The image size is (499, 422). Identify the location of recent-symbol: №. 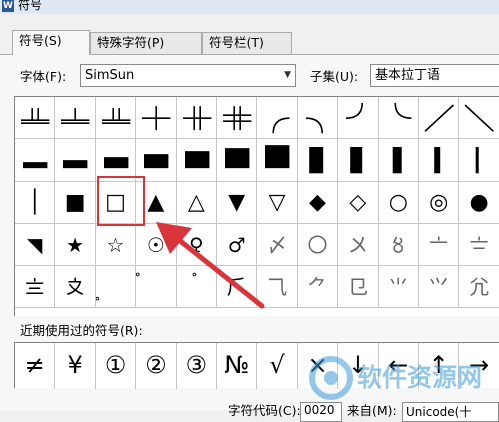
(237, 366).